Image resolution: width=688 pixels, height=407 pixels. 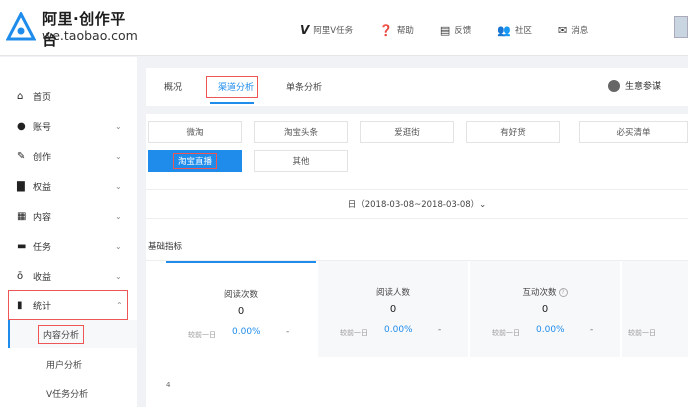 What do you see at coordinates (634, 85) in the screenshot?
I see `business-advisor-link: 生意参谋` at bounding box center [634, 85].